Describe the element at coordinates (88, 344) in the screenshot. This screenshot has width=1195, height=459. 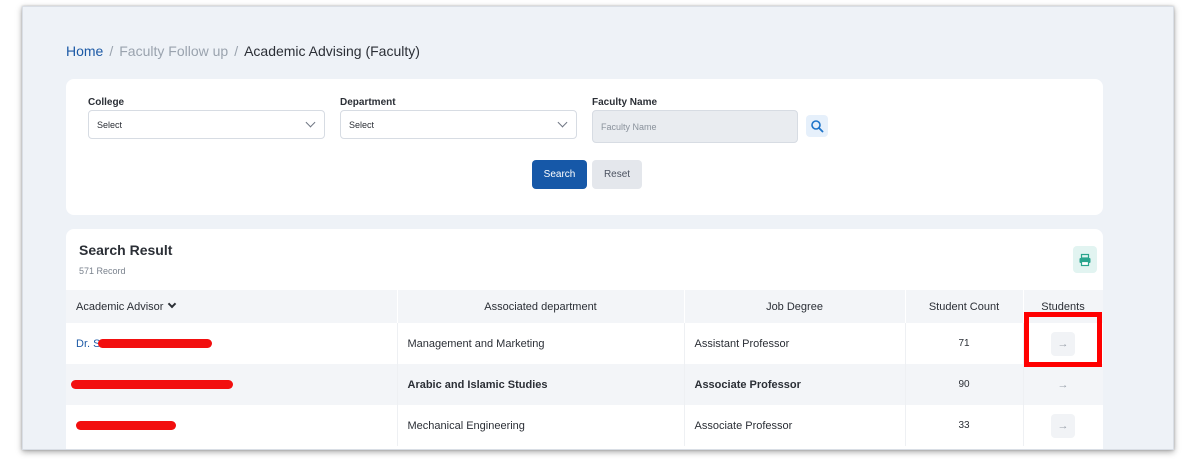
I see `advisor-link: Dr. S` at that location.